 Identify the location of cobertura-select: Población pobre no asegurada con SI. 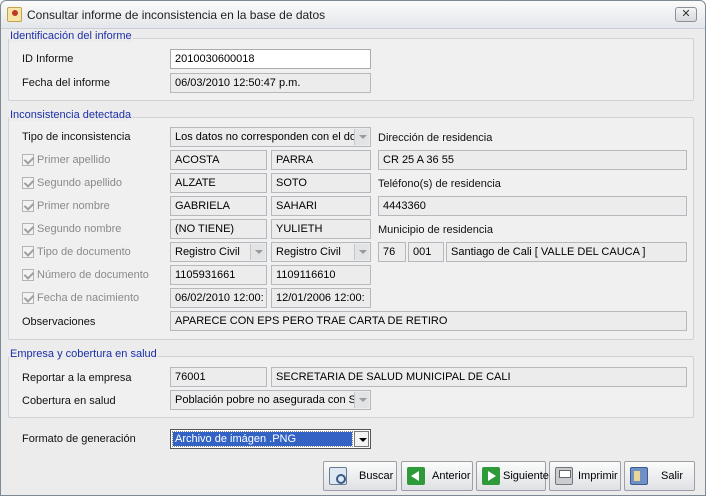
(270, 400).